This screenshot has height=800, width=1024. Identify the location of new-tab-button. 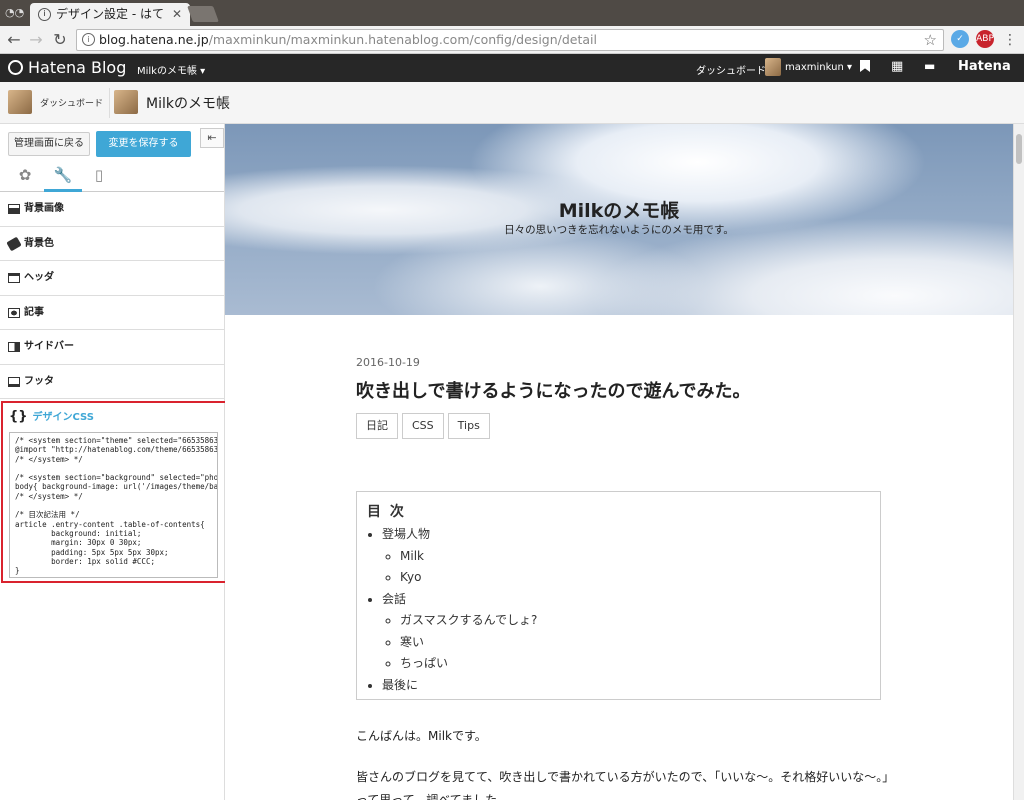
(203, 14).